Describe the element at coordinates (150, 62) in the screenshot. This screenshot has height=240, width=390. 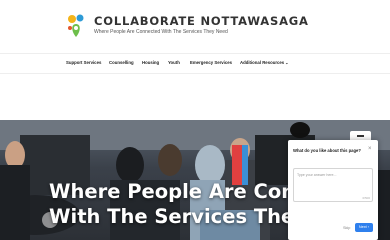
I see `nav-item-housing: Housing` at that location.